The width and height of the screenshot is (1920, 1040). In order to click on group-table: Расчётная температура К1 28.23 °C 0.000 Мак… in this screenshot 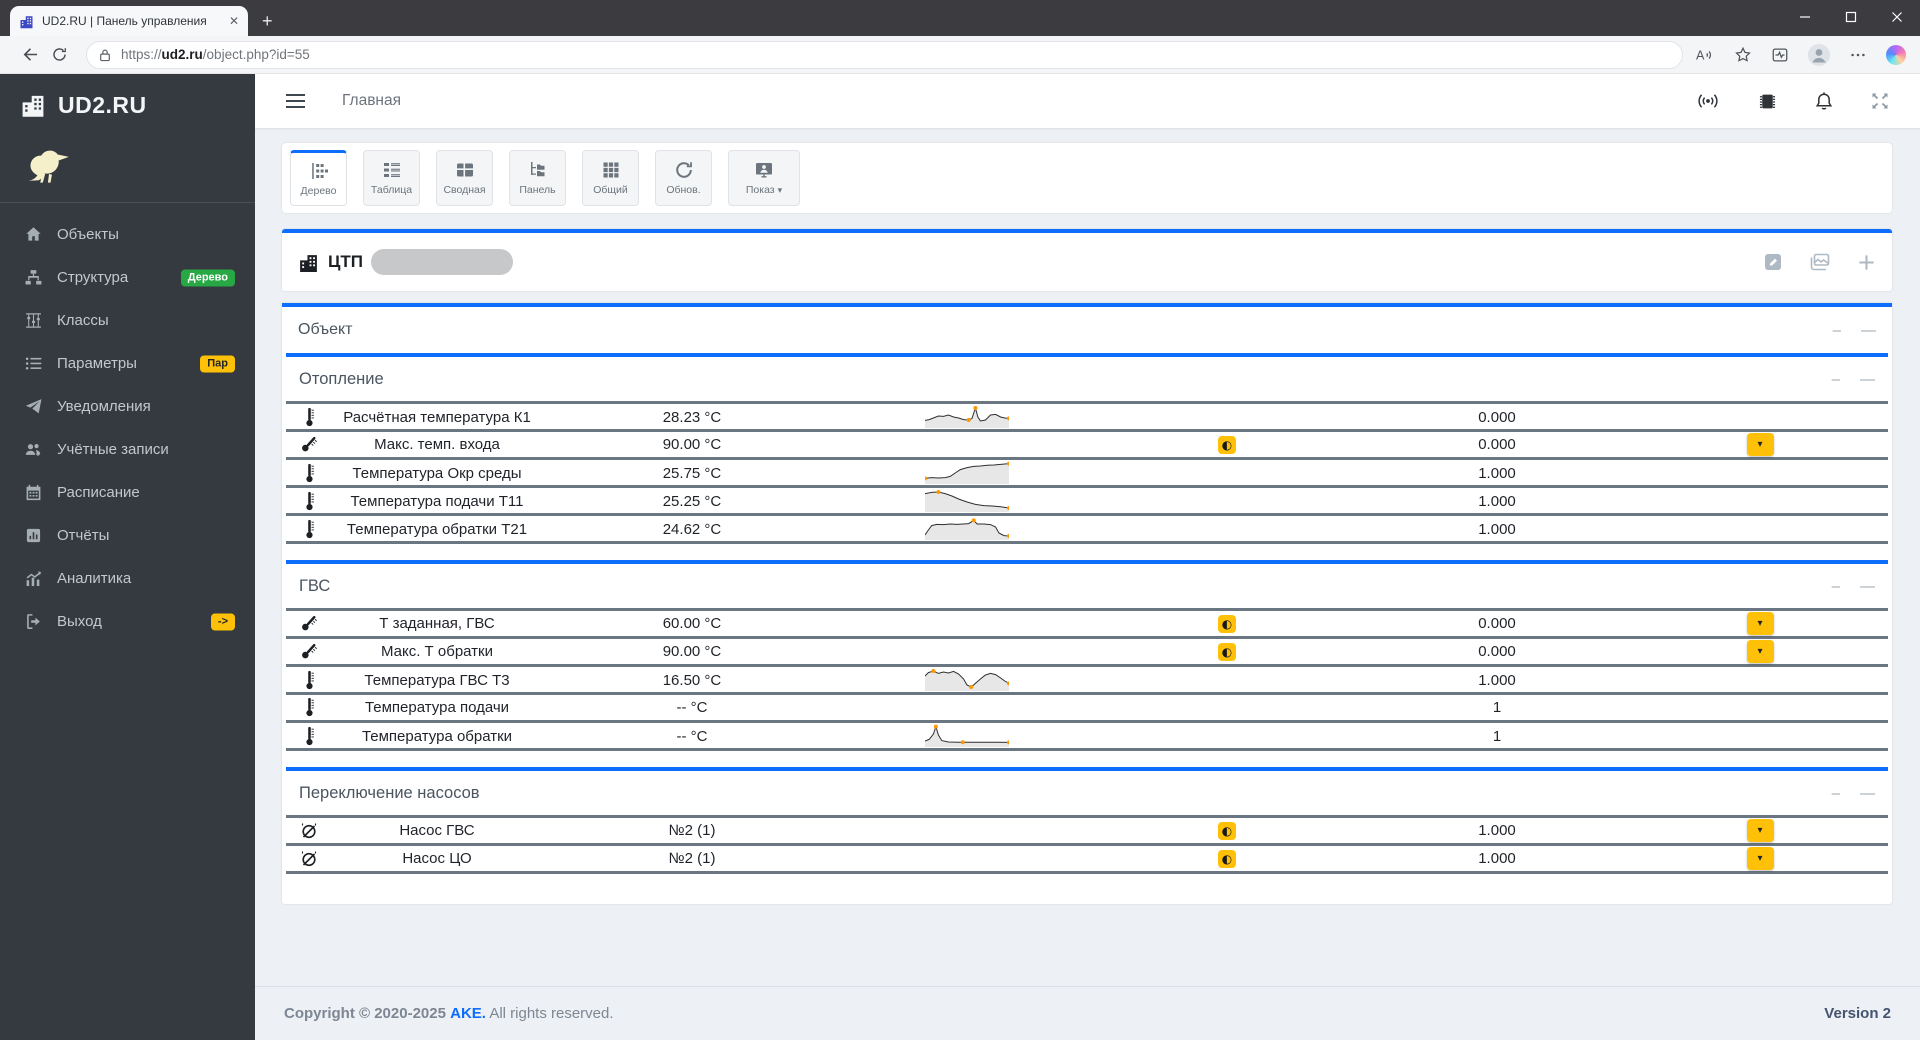, I will do `click(1087, 472)`.